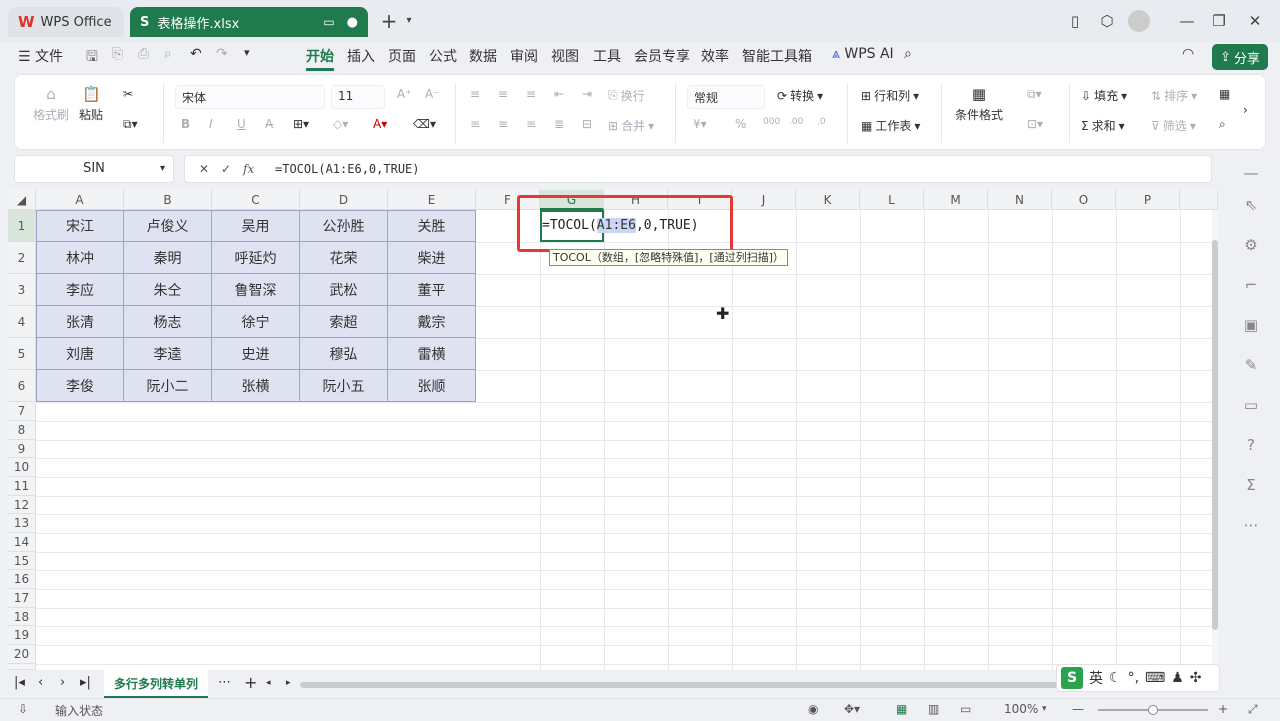 The height and width of the screenshot is (721, 1280). What do you see at coordinates (404, 94) in the screenshot?
I see `increase-font-icon: A⁺` at bounding box center [404, 94].